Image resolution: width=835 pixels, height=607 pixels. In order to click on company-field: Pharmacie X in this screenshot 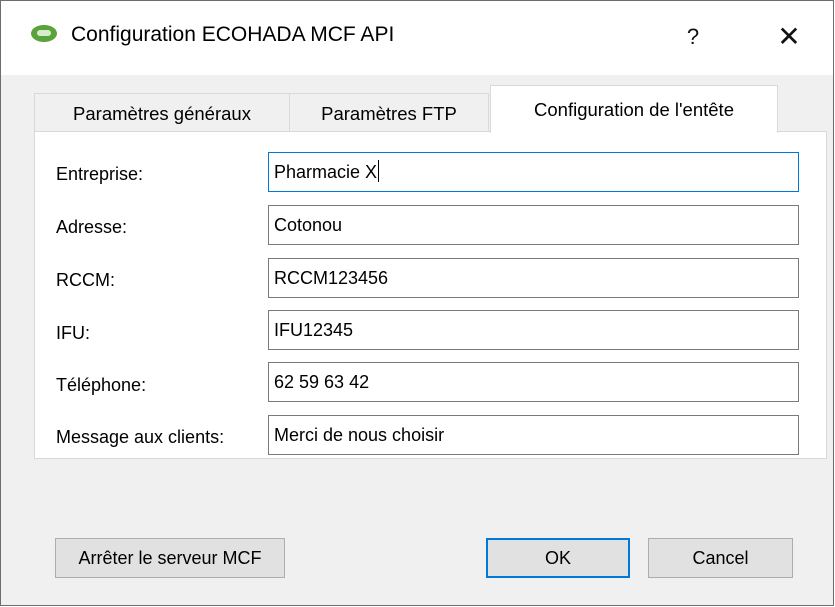, I will do `click(533, 172)`.